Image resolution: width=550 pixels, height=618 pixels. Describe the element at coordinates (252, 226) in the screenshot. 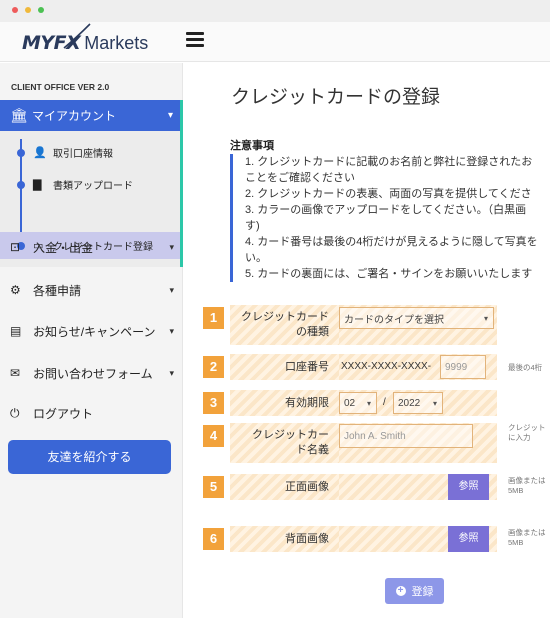

I see `notes-line: す)` at that location.